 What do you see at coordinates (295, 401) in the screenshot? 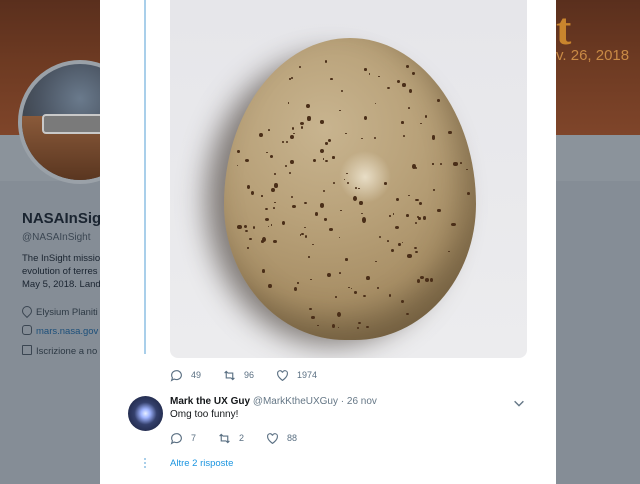
I see `reply-author-handle: @MarkKtheUXGuy` at bounding box center [295, 401].